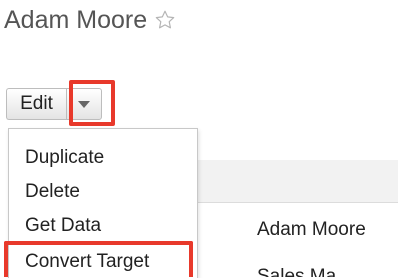  What do you see at coordinates (98, 259) in the screenshot?
I see `callout-highlight-convert-target` at bounding box center [98, 259].